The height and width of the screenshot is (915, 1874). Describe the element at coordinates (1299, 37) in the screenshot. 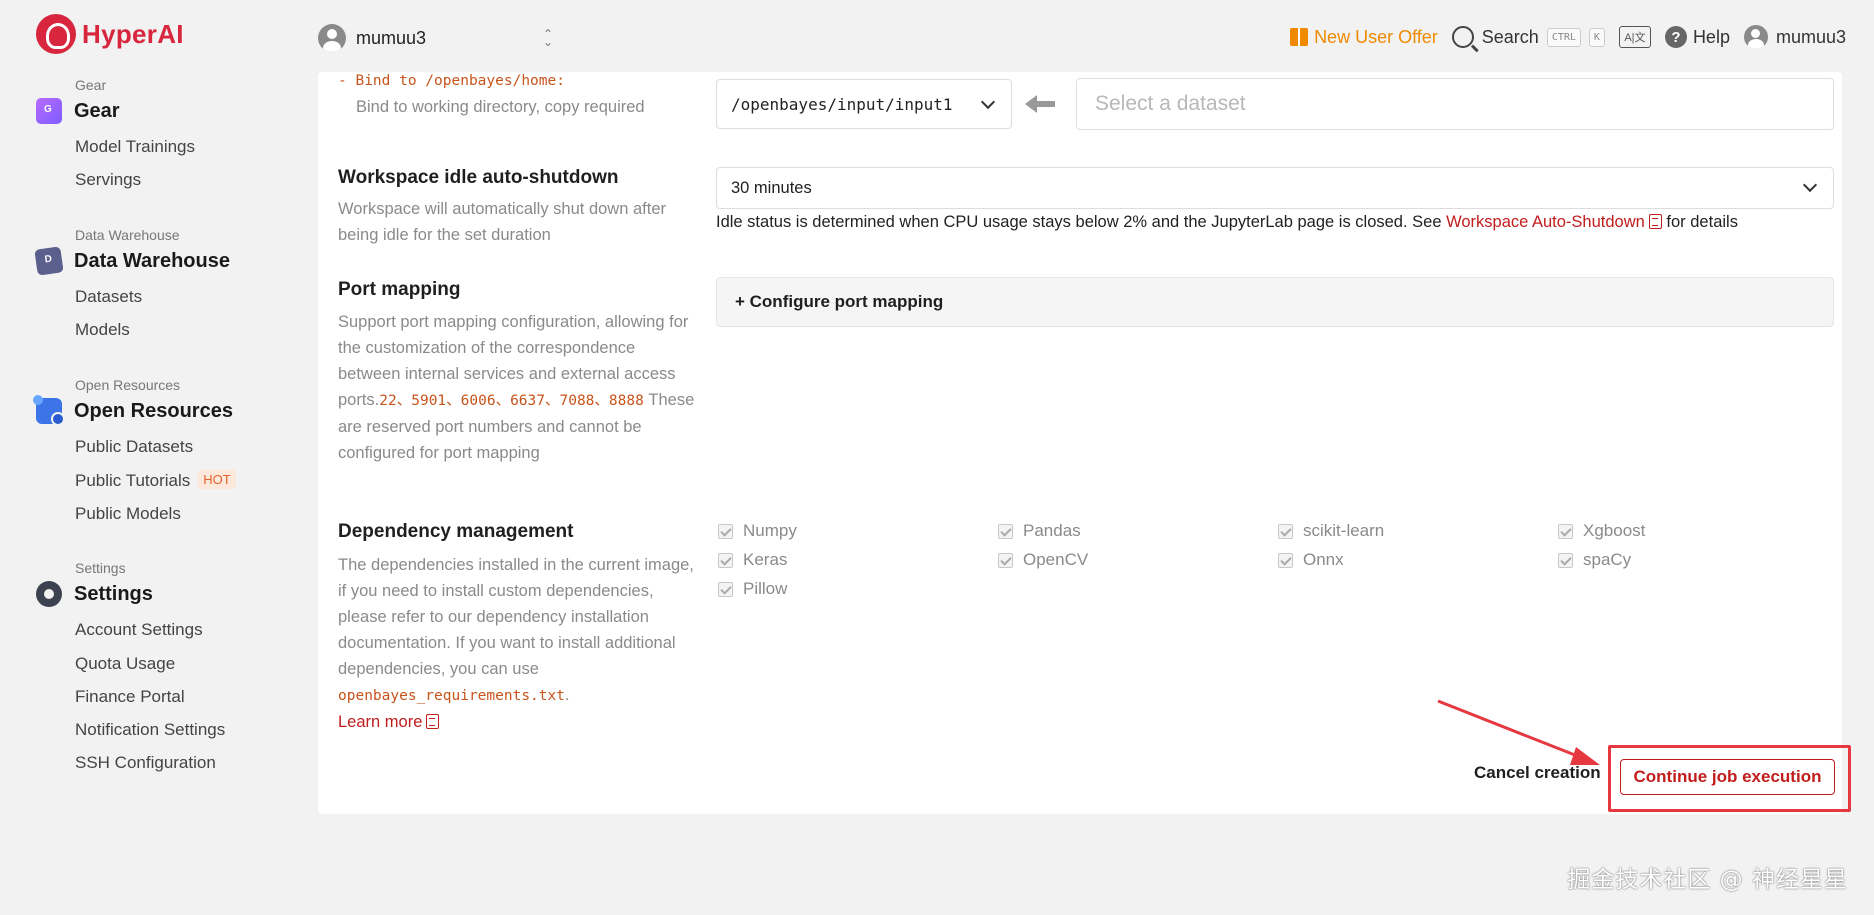

I see `gift-icon` at that location.